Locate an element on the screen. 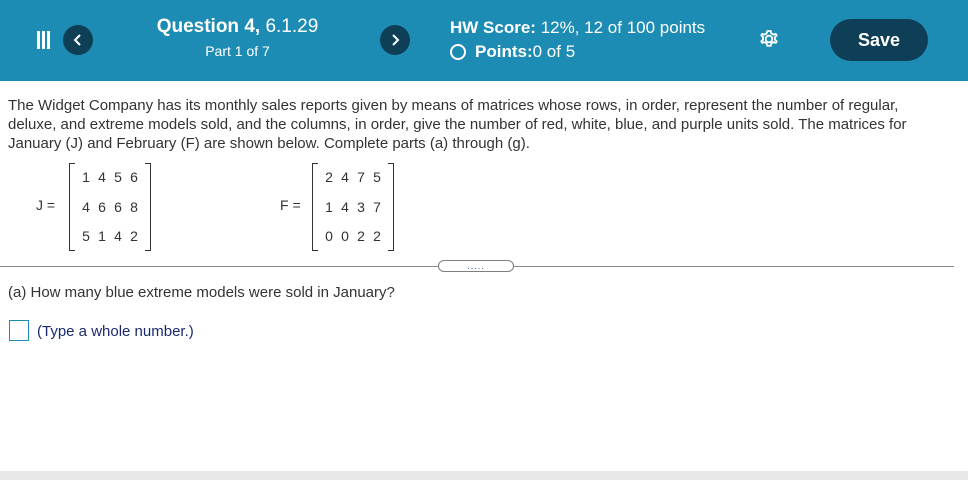 This screenshot has height=480, width=968. answer-input is located at coordinates (19, 330).